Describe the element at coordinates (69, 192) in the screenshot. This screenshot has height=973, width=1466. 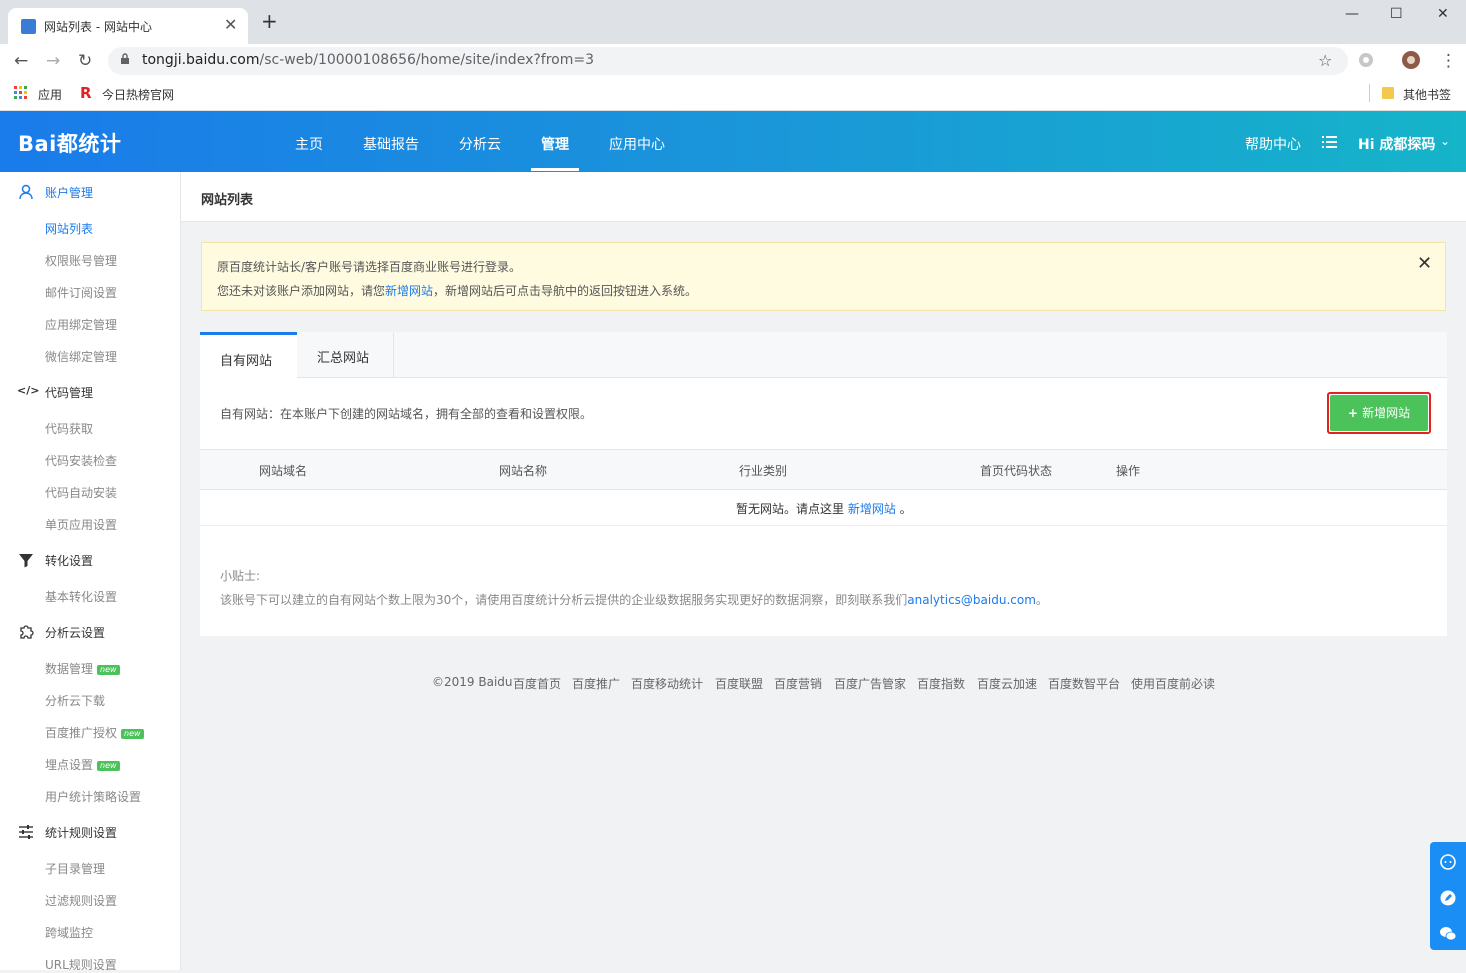
I see `sidebar-group-account: 账户管理` at that location.